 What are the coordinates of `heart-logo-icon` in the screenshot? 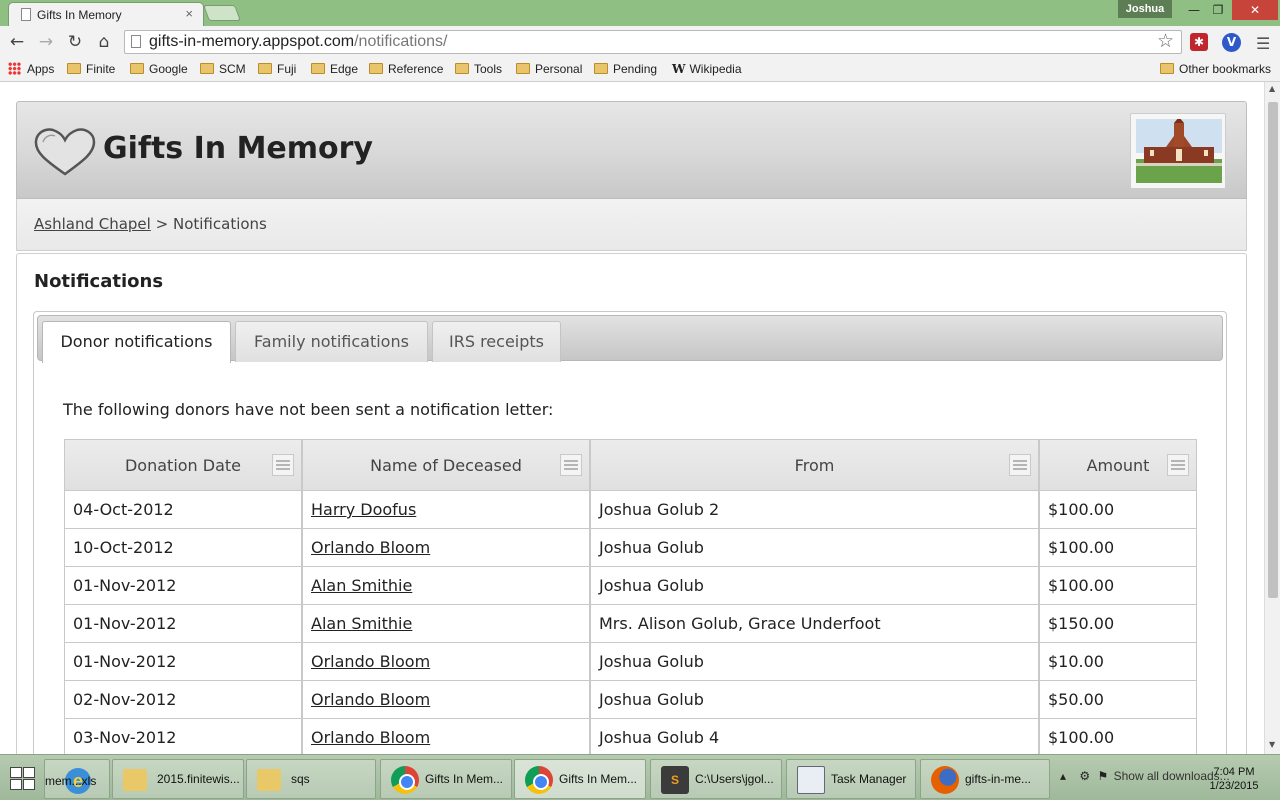 It's located at (65, 152).